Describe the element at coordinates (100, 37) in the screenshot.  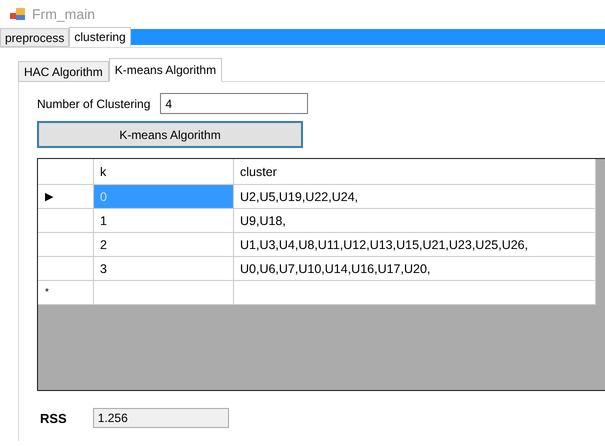
I see `tab: clustering` at that location.